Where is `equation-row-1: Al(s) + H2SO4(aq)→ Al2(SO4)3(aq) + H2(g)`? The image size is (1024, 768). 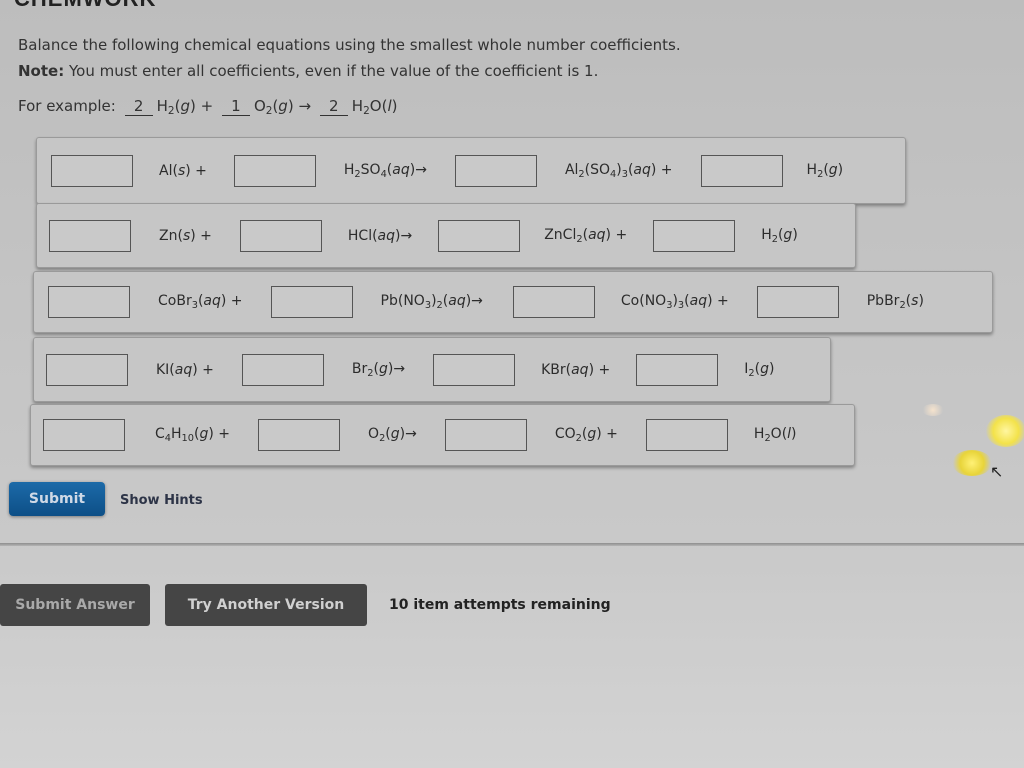 equation-row-1: Al(s) + H2SO4(aq)→ Al2(SO4)3(aq) + H2(g) is located at coordinates (471, 170).